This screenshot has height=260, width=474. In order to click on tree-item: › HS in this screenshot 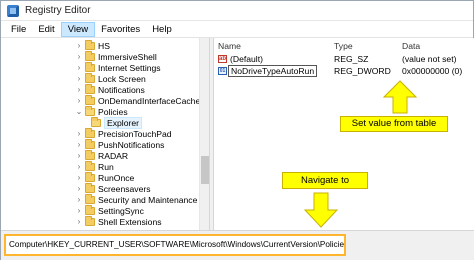, I will do `click(92, 45)`.